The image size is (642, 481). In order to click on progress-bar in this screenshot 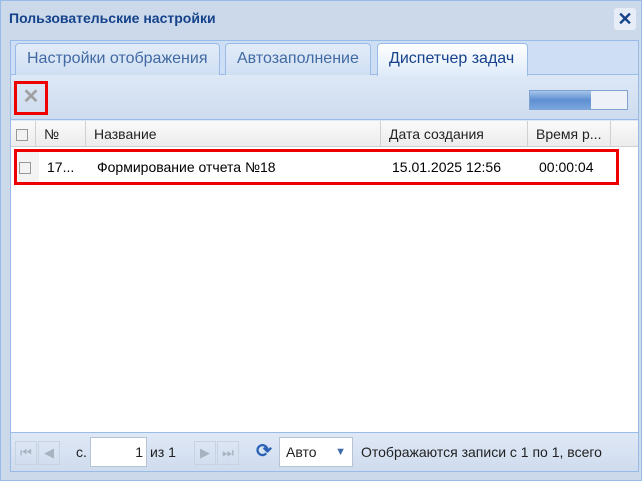, I will do `click(578, 100)`.